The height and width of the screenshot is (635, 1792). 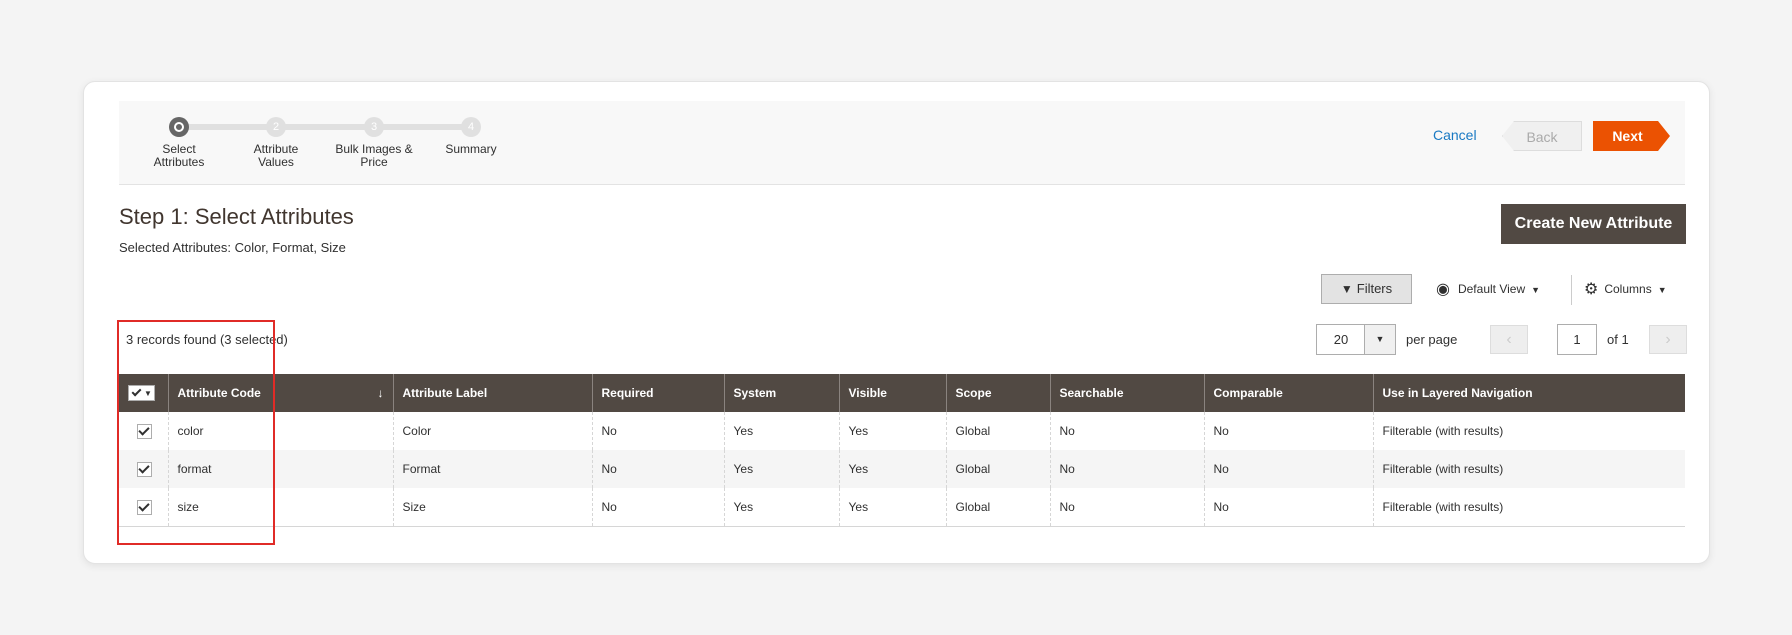 What do you see at coordinates (657, 393) in the screenshot?
I see `column-header-required: Required` at bounding box center [657, 393].